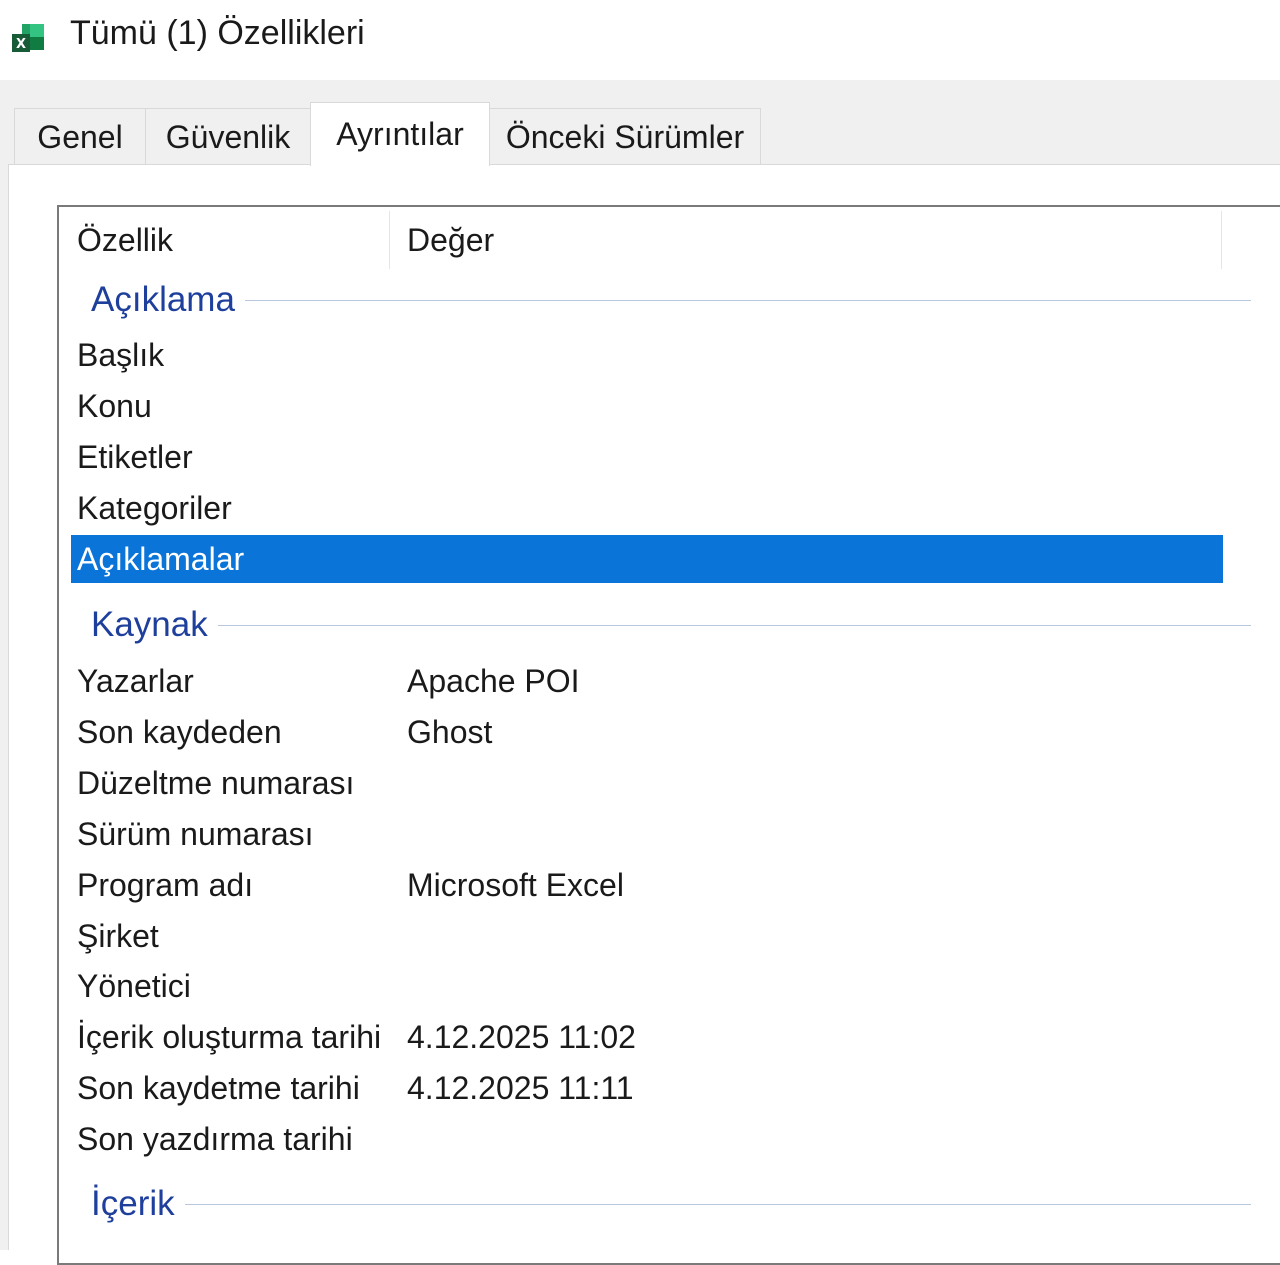 The width and height of the screenshot is (1280, 1265). I want to click on list-item: Düzeltme numarası, so click(647, 783).